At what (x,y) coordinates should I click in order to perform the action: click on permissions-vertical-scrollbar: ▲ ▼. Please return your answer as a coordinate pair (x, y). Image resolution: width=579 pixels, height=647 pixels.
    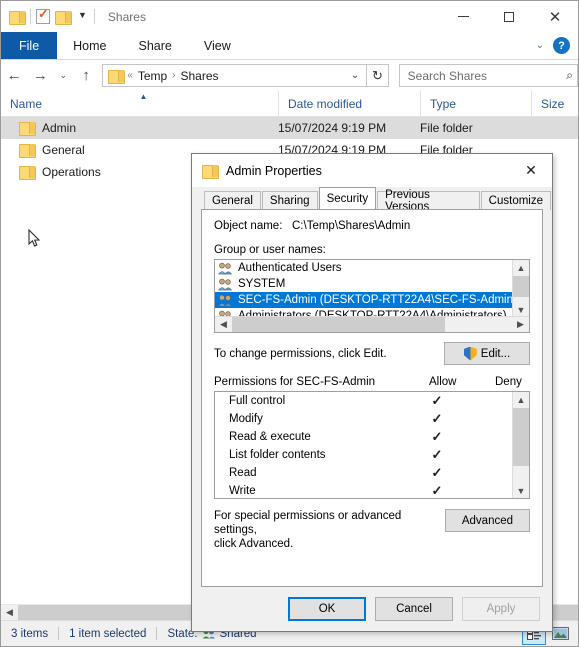
    Looking at the image, I should click on (520, 445).